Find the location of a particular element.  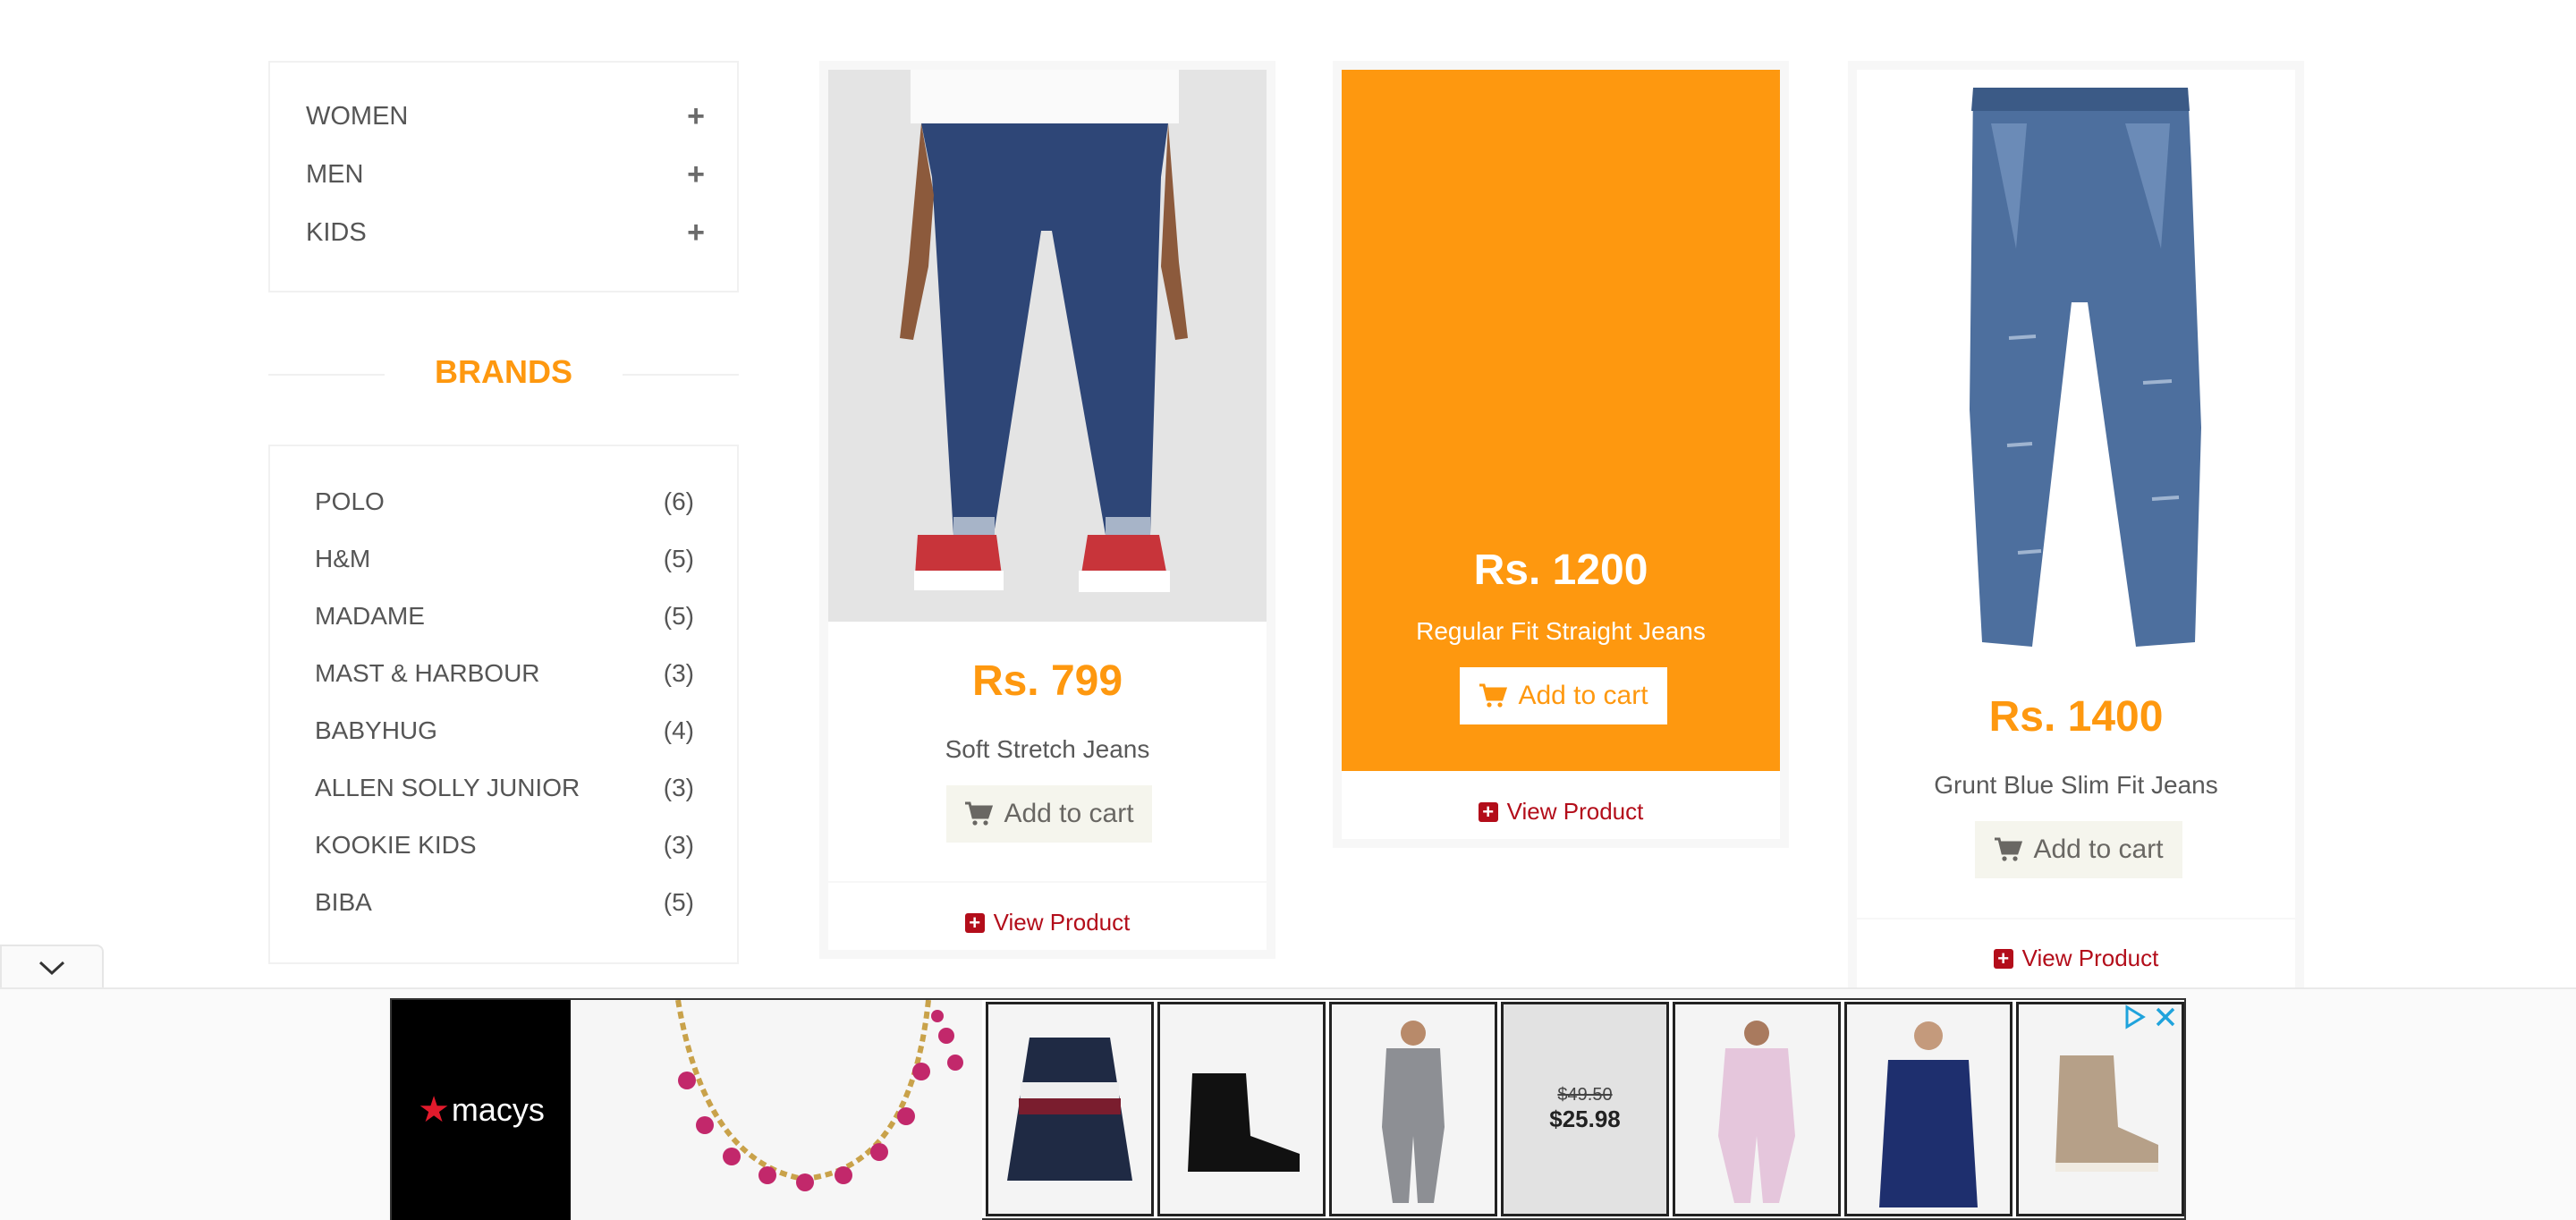

product-price: Rs. 799 is located at coordinates (1047, 681).